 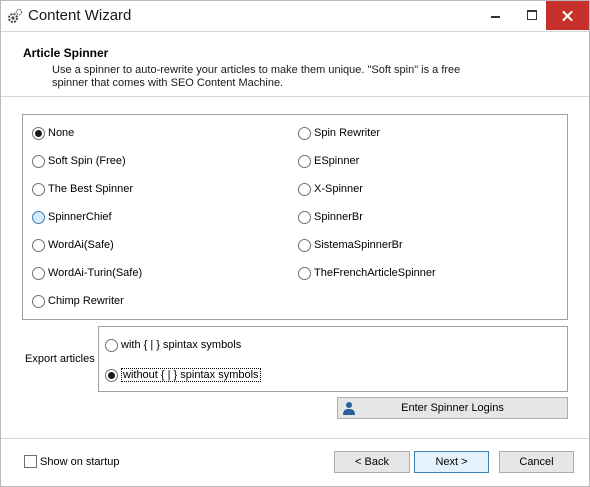 I want to click on radio-spin-rewriter: Spin Rewriter, so click(x=339, y=133).